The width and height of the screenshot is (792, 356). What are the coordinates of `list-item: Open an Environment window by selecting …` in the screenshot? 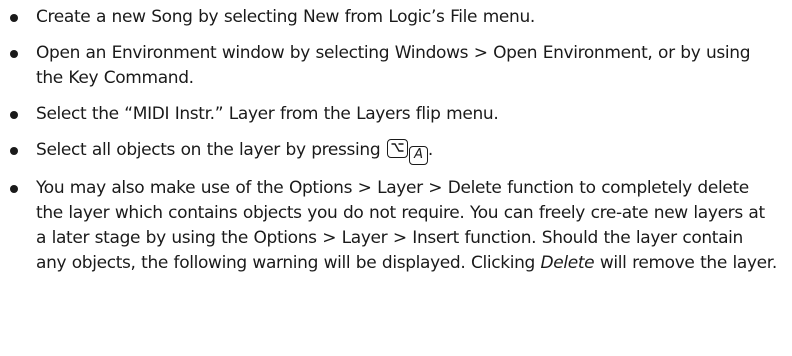 It's located at (396, 66).